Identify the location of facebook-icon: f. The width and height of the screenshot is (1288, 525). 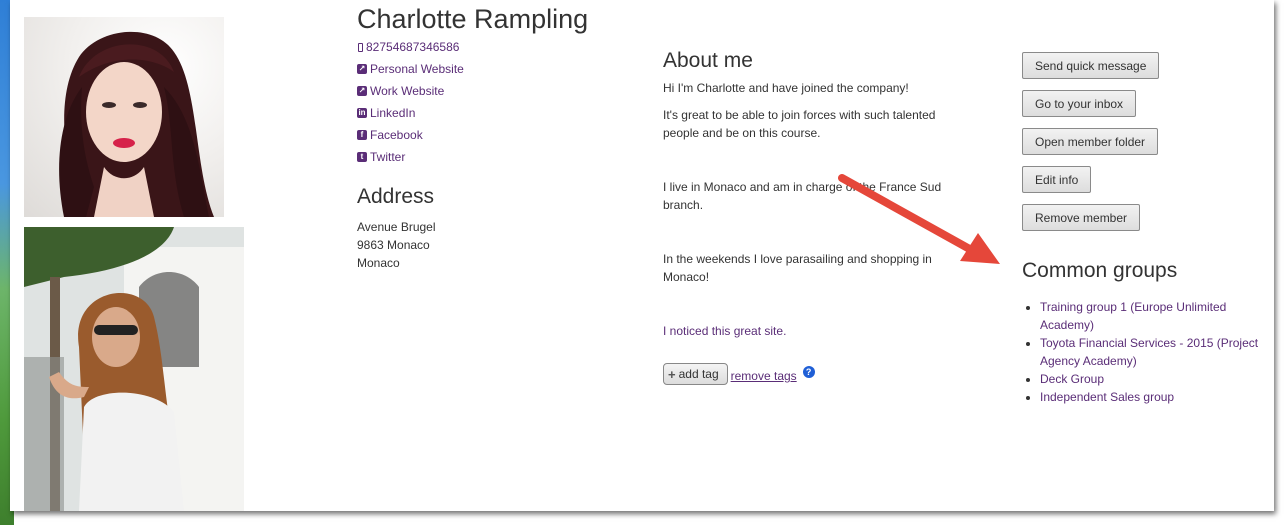
(362, 135).